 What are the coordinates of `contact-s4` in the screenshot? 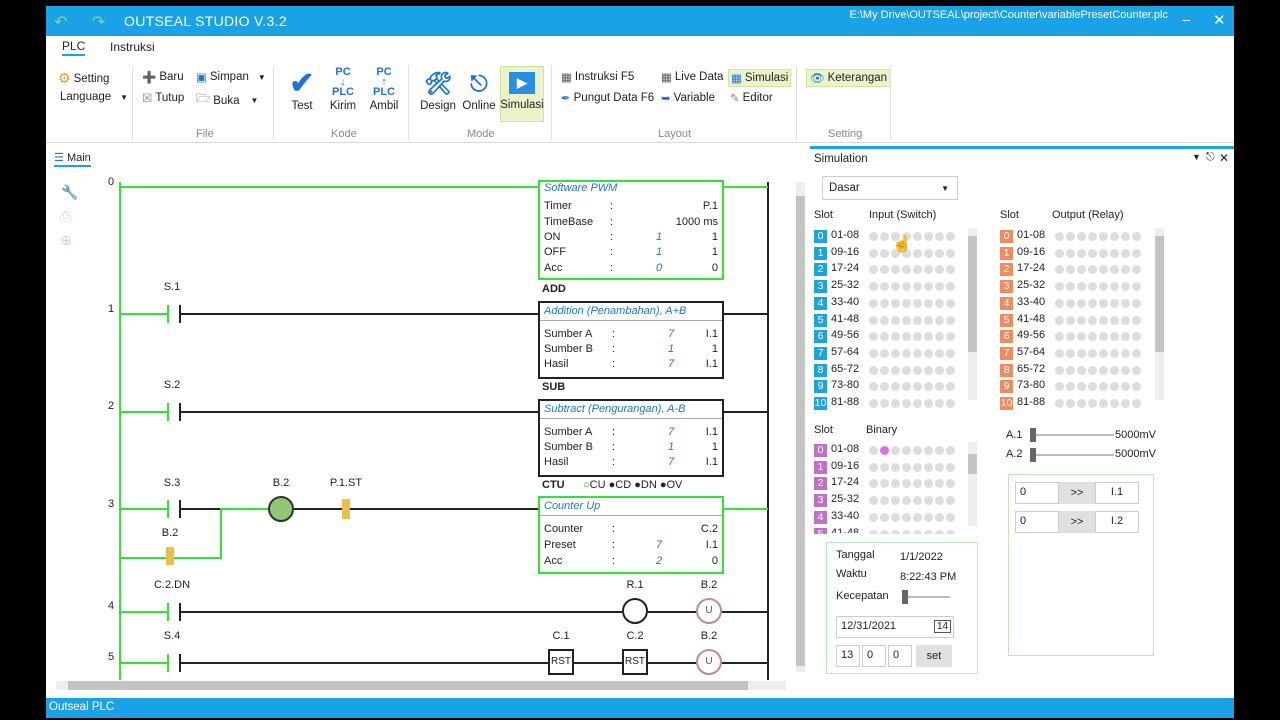 It's located at (174, 663).